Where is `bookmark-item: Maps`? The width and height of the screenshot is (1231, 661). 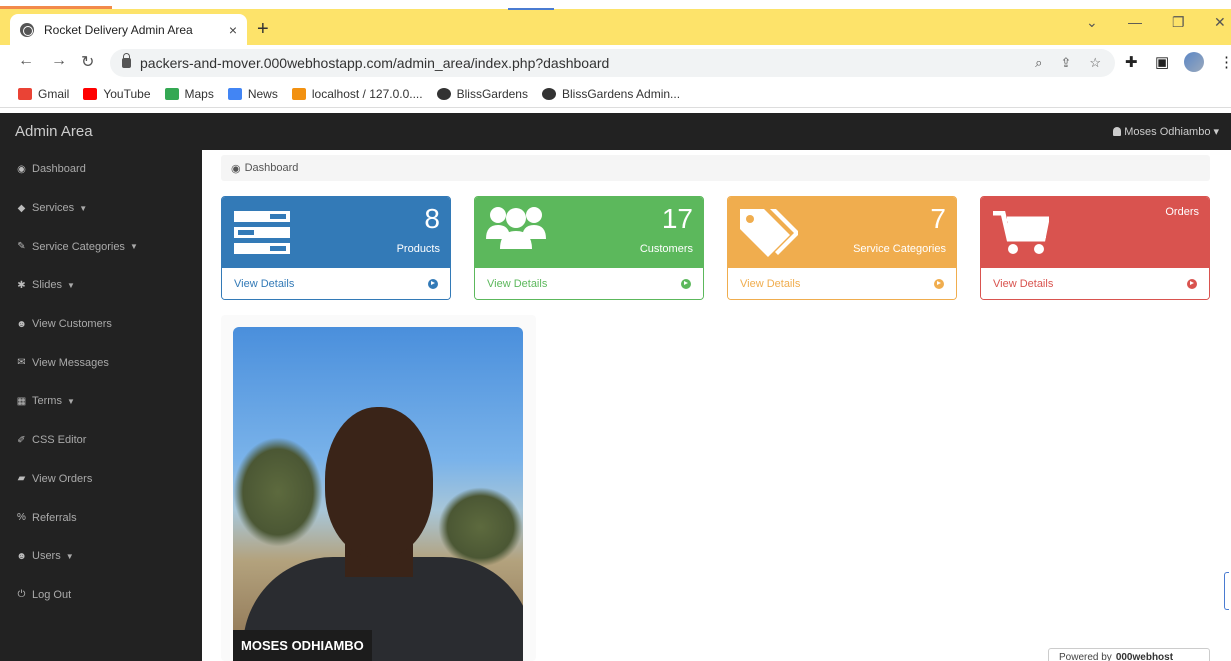
bookmark-item: Maps is located at coordinates (189, 94).